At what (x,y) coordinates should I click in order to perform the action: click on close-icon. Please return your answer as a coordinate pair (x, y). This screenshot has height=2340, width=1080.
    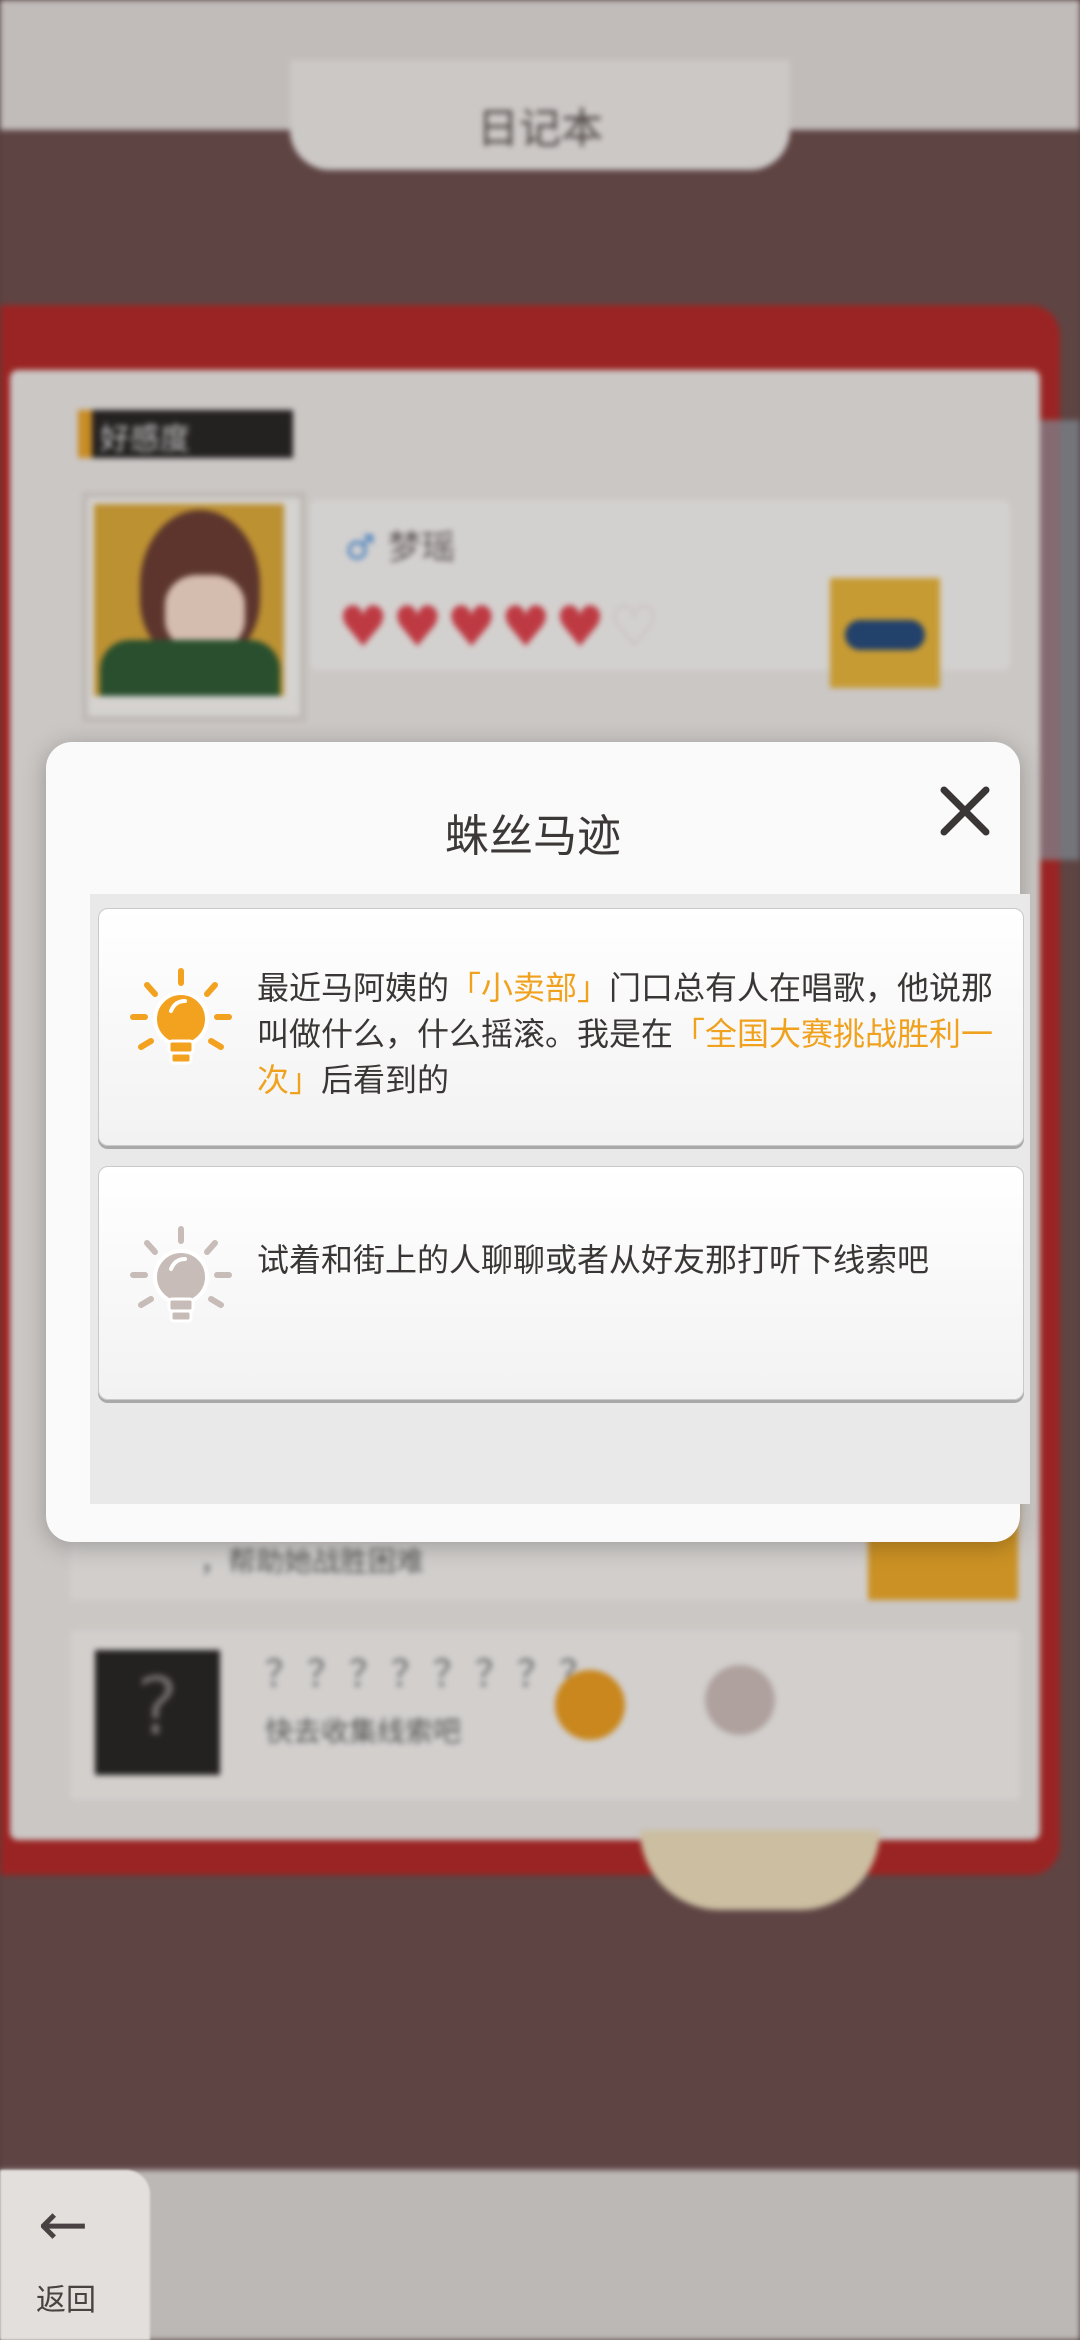
    Looking at the image, I should click on (965, 811).